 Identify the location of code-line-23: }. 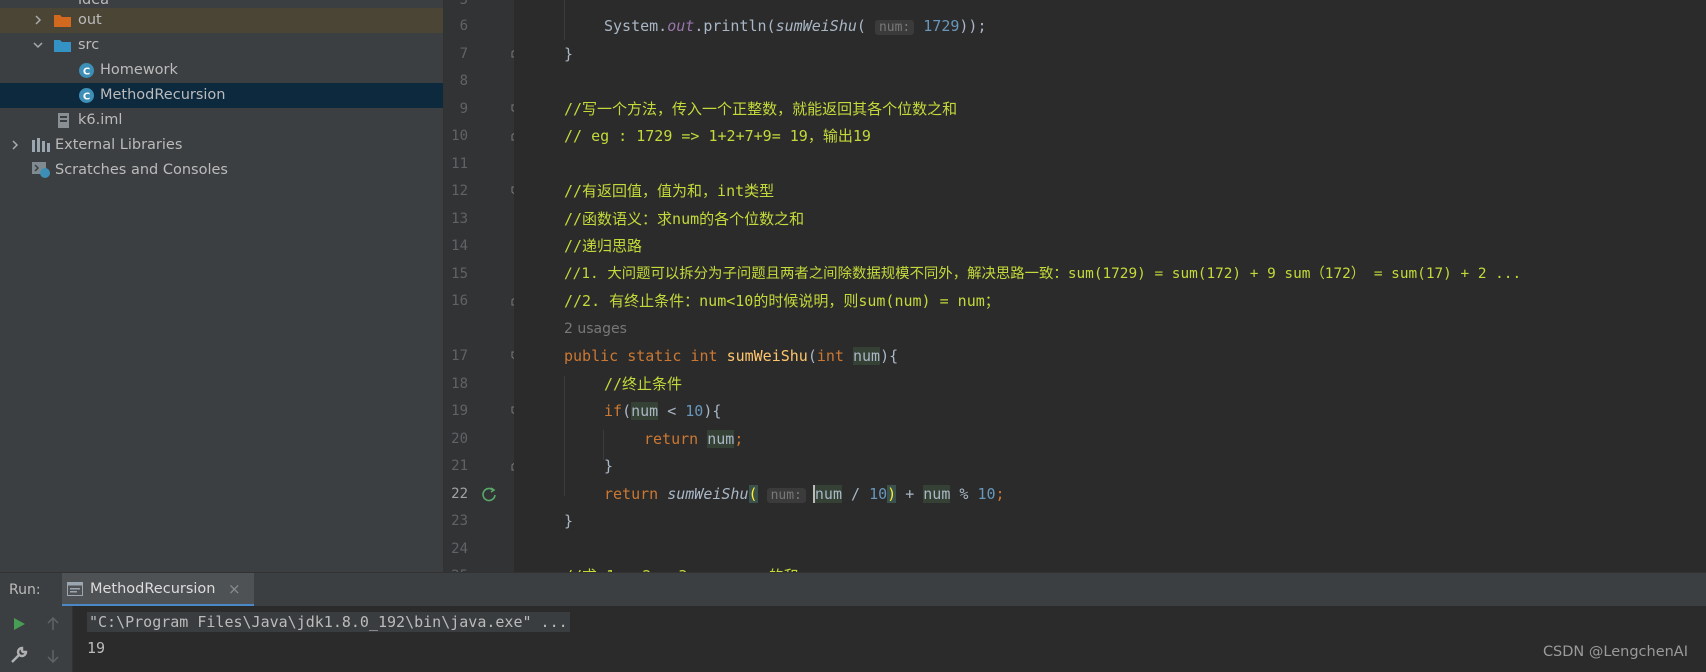
(568, 521).